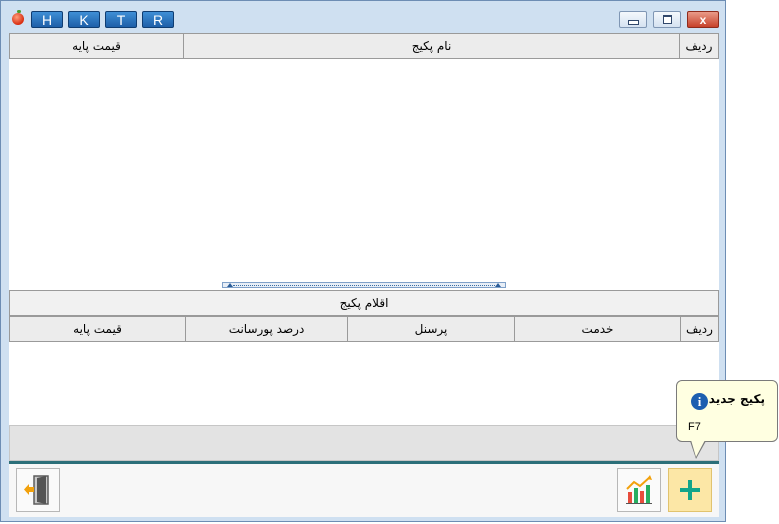 This screenshot has height=524, width=779. What do you see at coordinates (727, 411) in the screenshot?
I see `add-package-tooltip: i پکیج جدید F7` at bounding box center [727, 411].